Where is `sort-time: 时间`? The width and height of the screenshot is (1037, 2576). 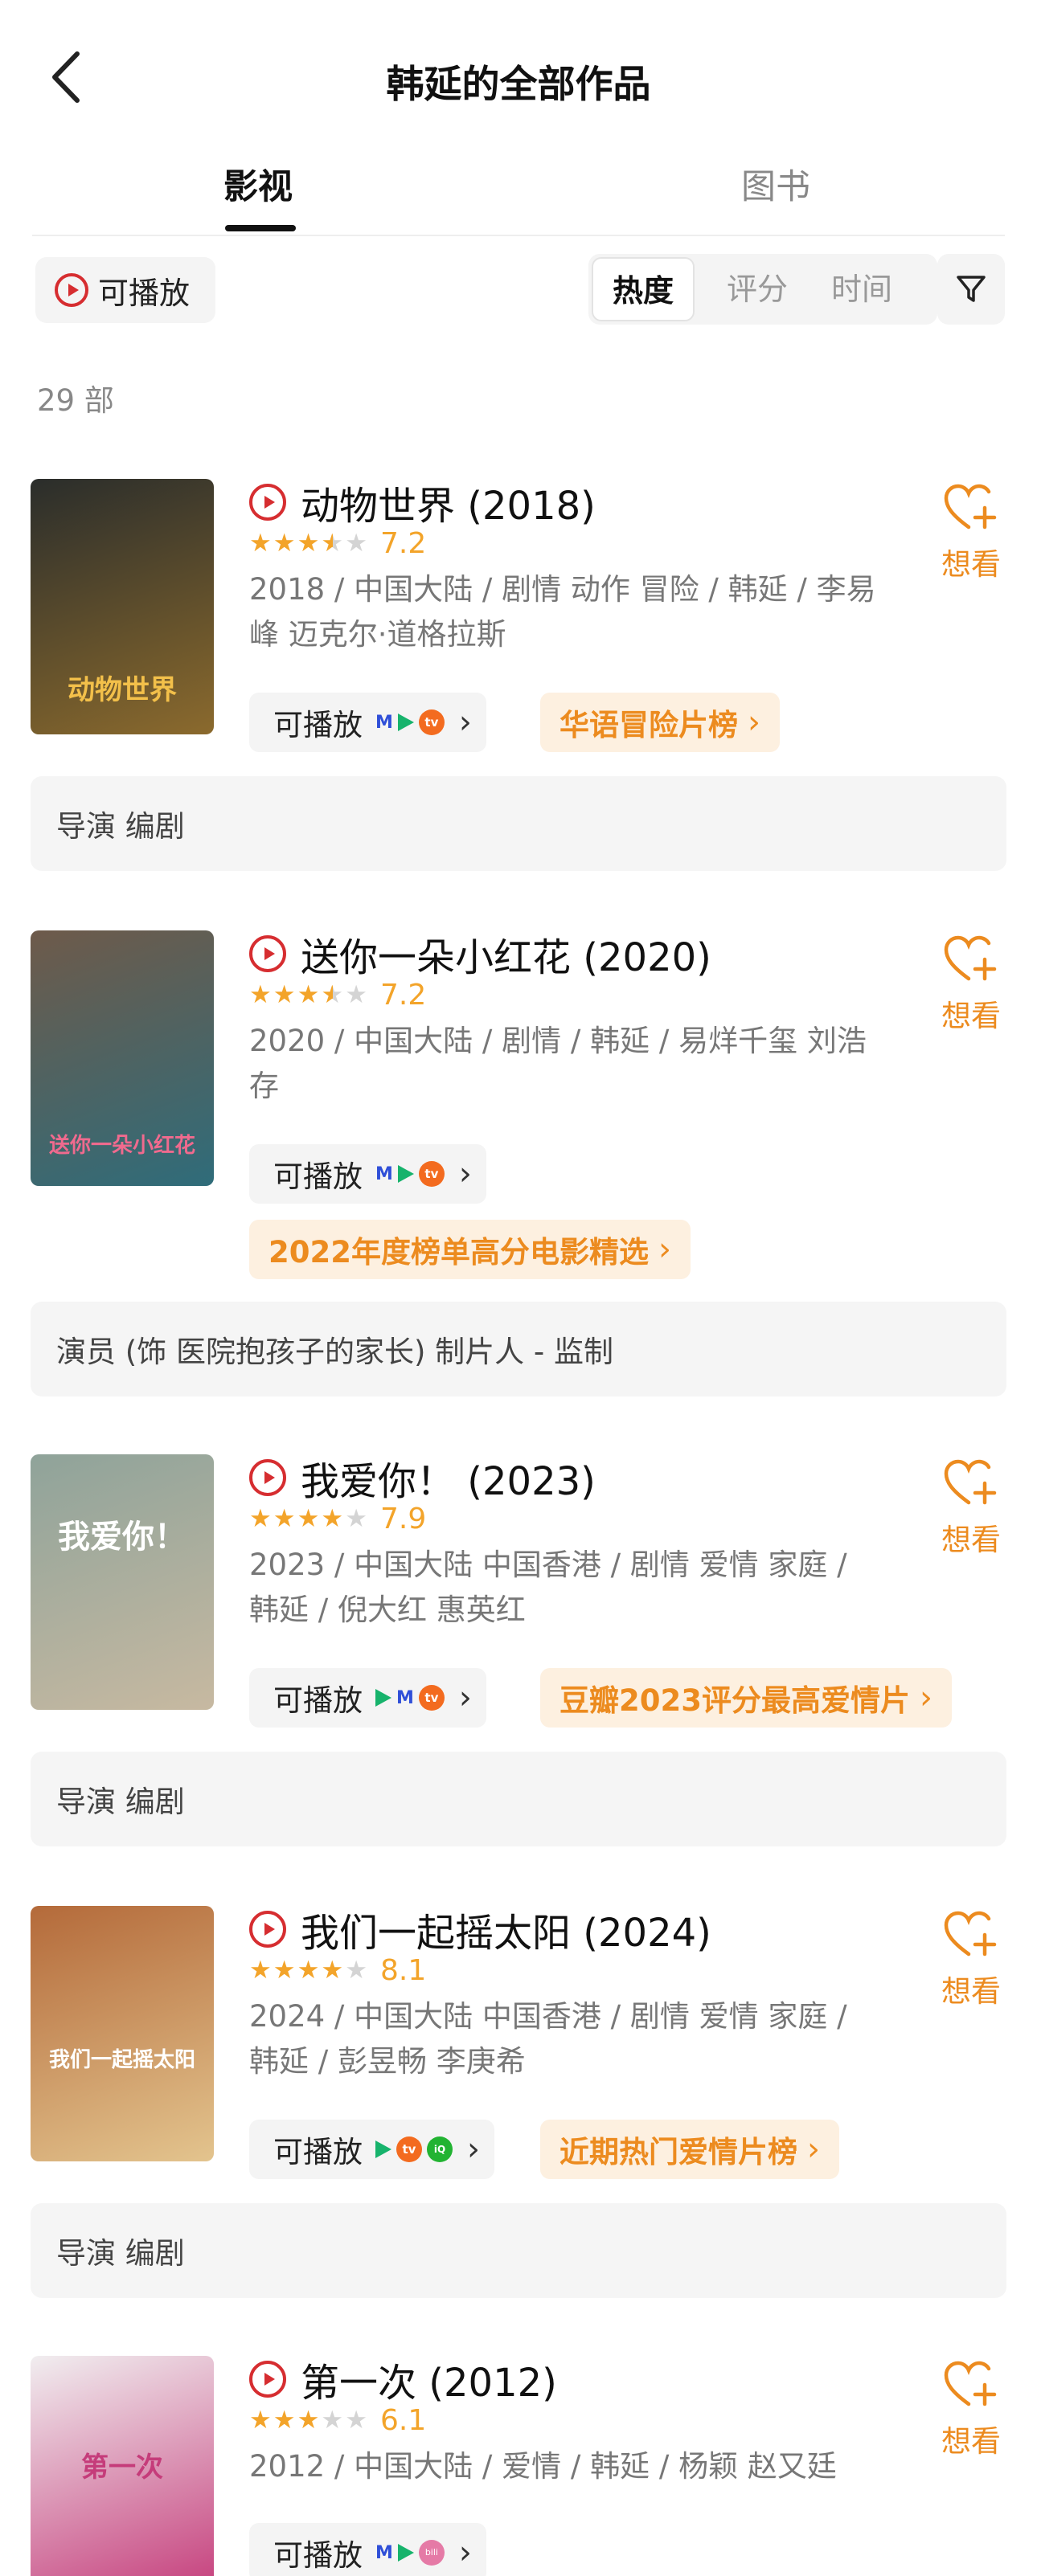 sort-time: 时间 is located at coordinates (862, 289).